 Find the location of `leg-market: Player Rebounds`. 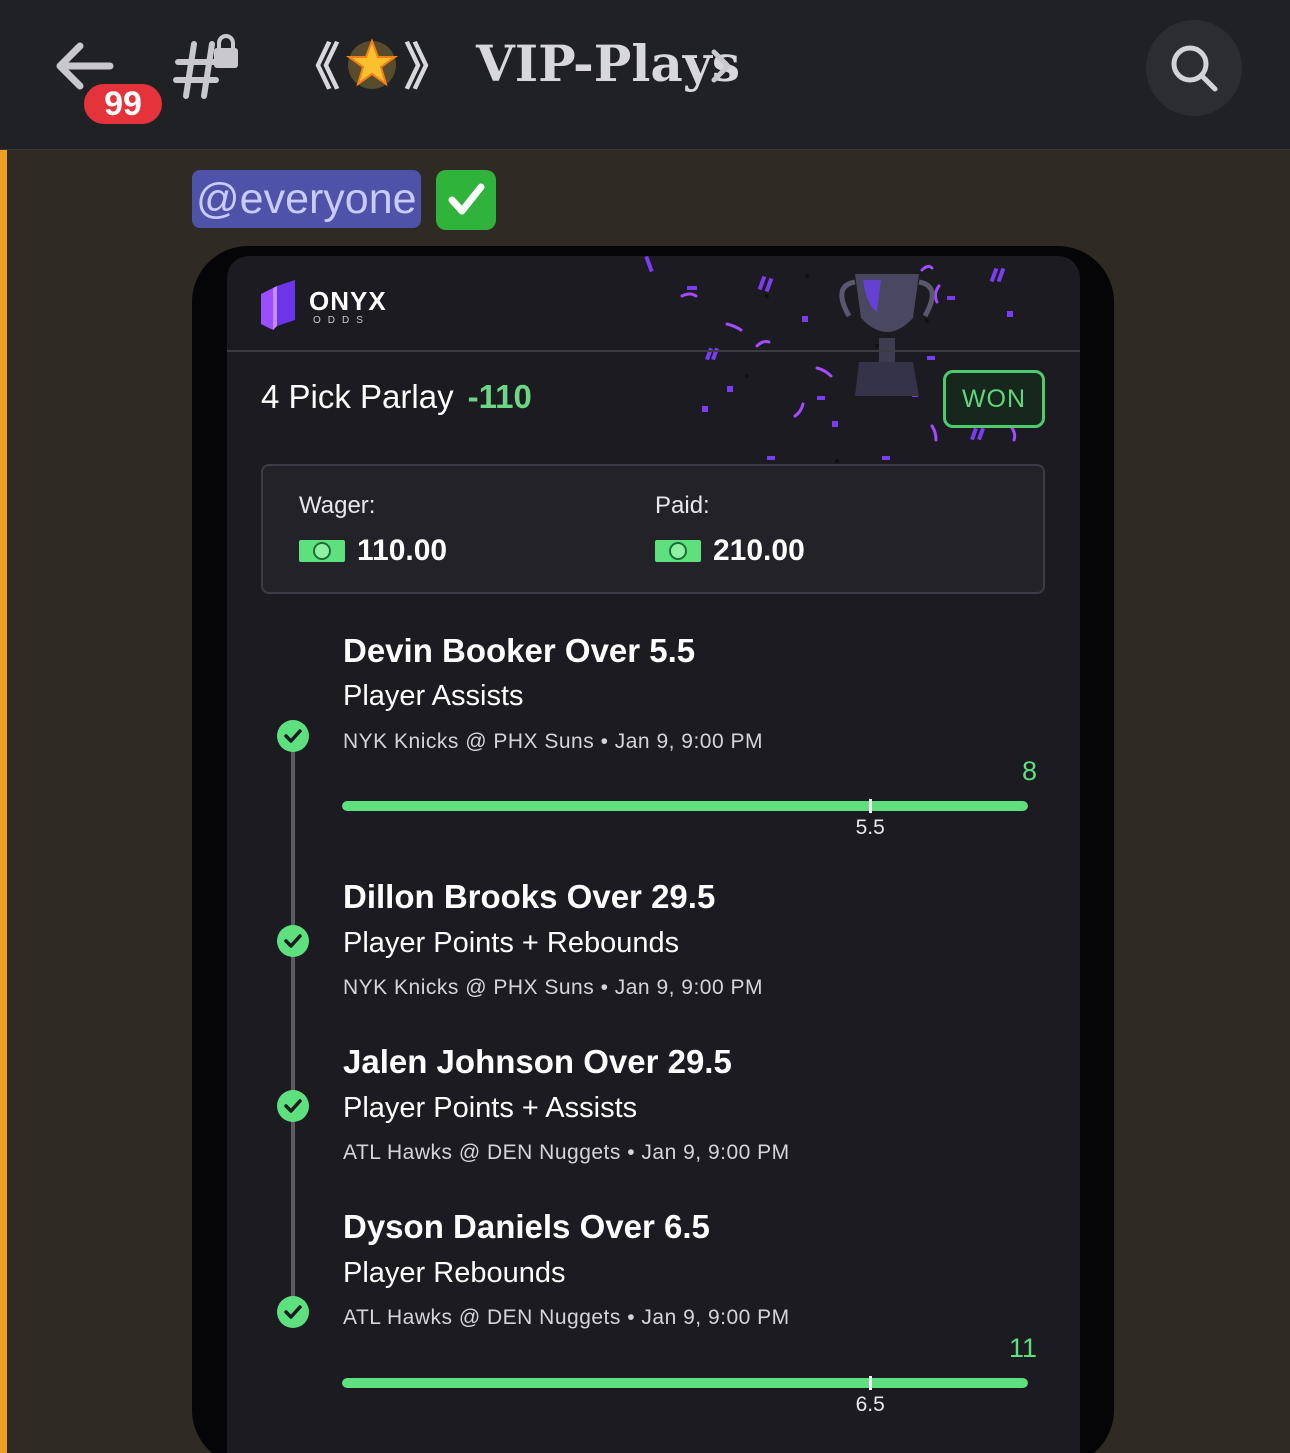

leg-market: Player Rebounds is located at coordinates (454, 1273).